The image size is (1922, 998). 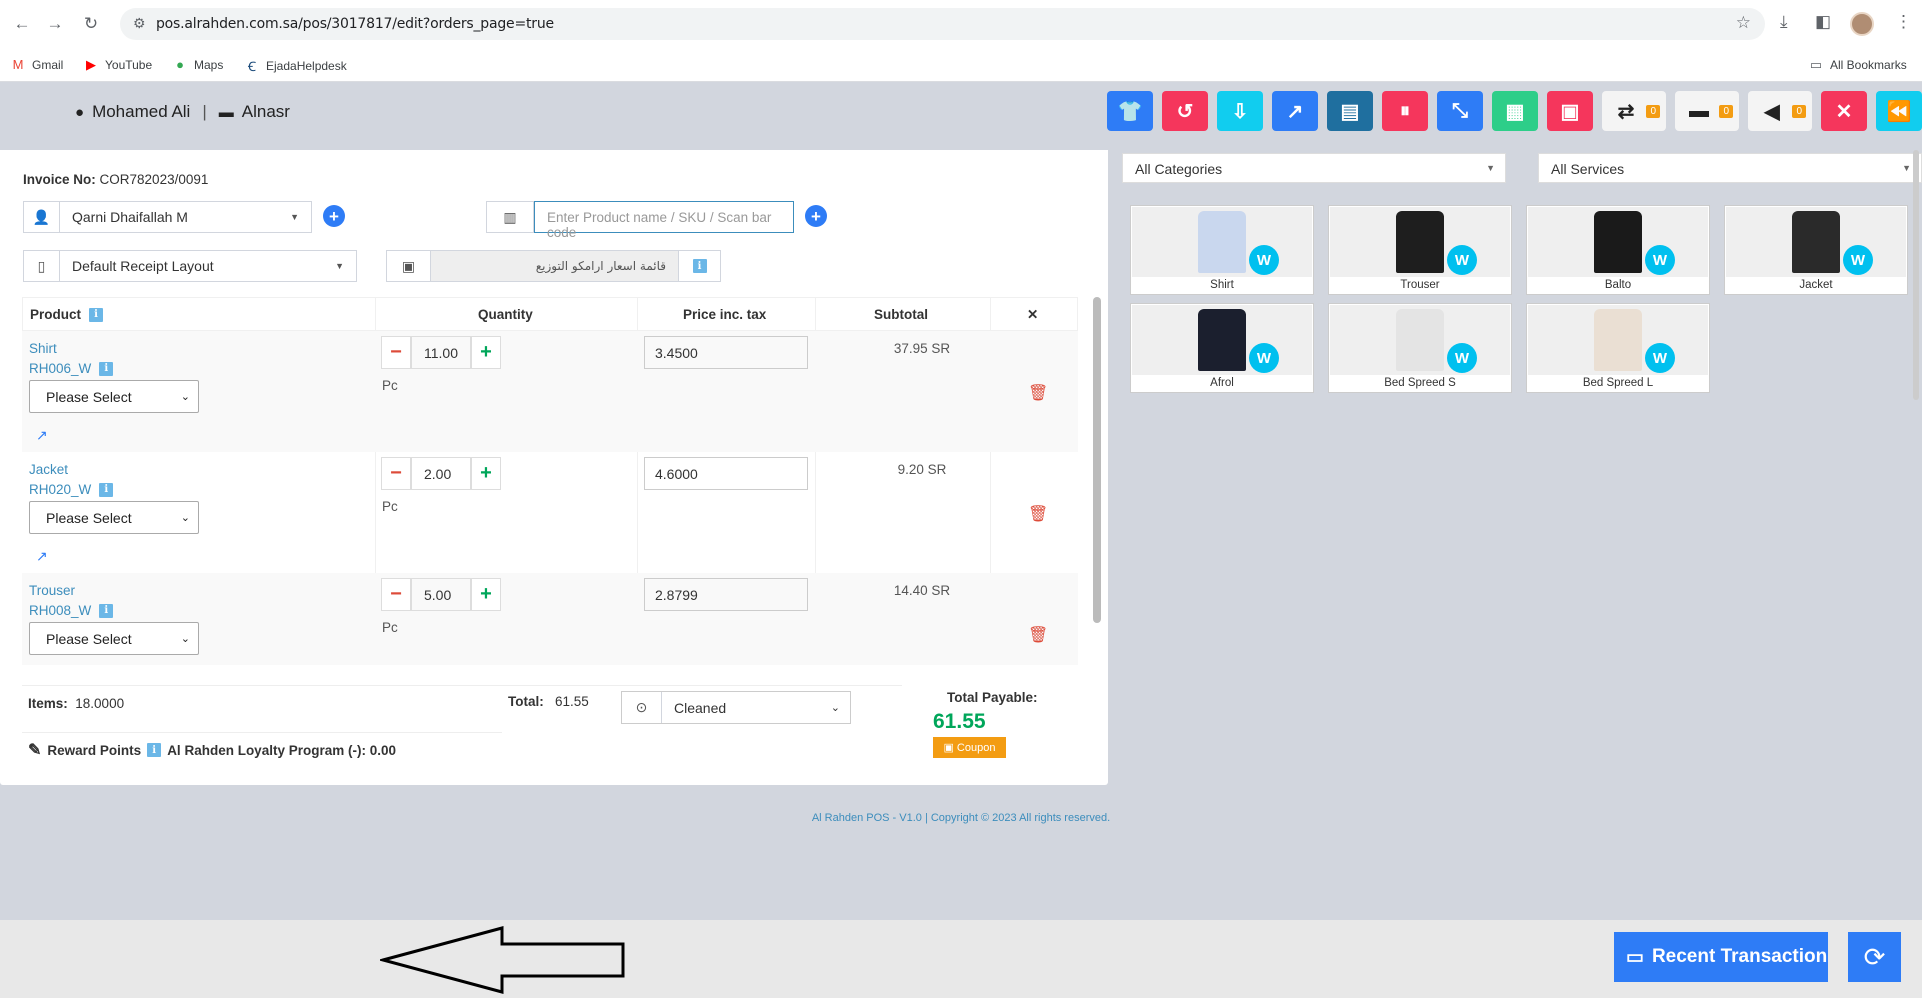 I want to click on reload-icon: ↻, so click(x=91, y=24).